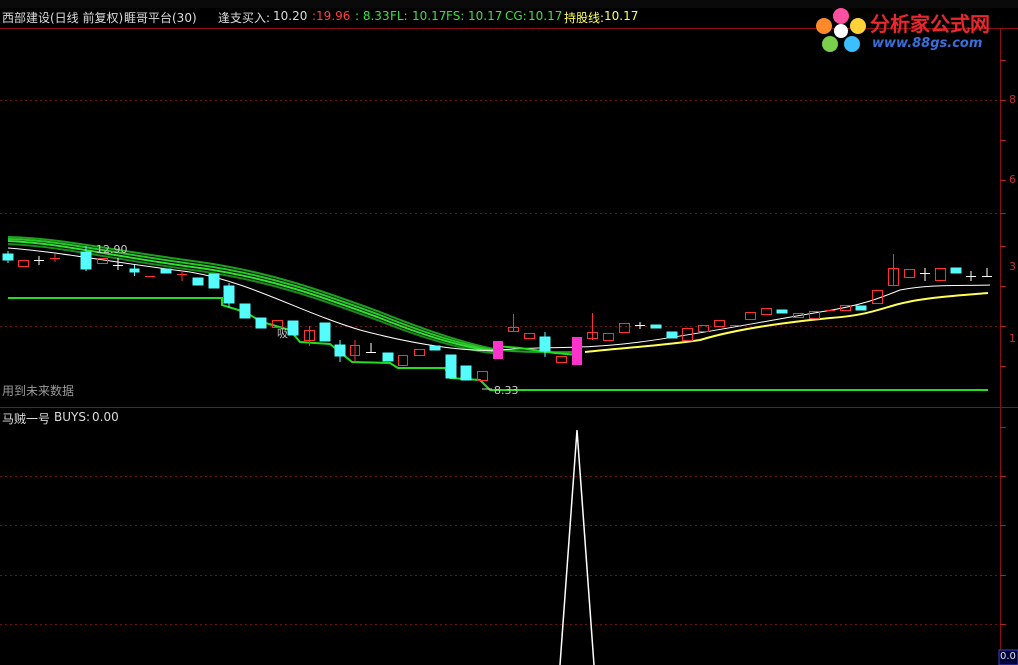  What do you see at coordinates (577, 547) in the screenshot?
I see `buys-signal-spike` at bounding box center [577, 547].